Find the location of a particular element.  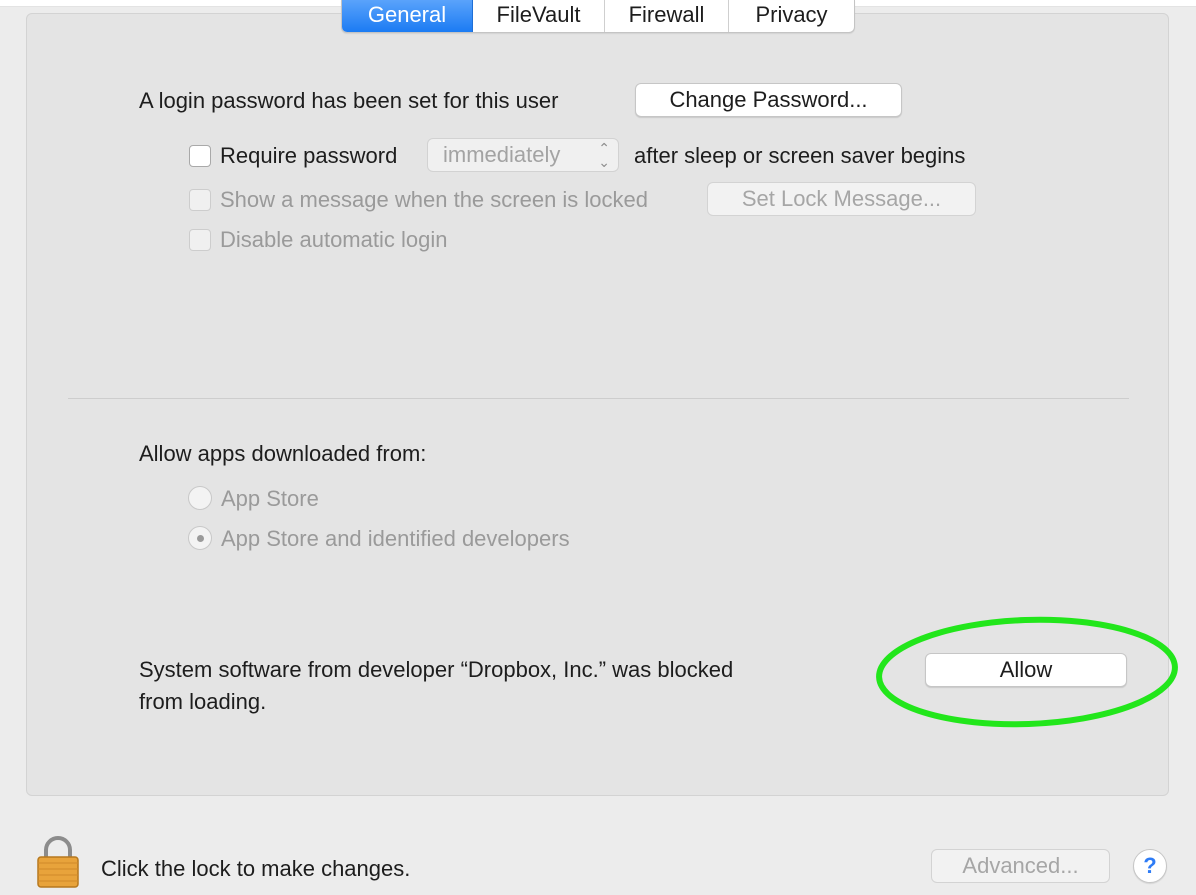

tab-general: General is located at coordinates (407, 16).